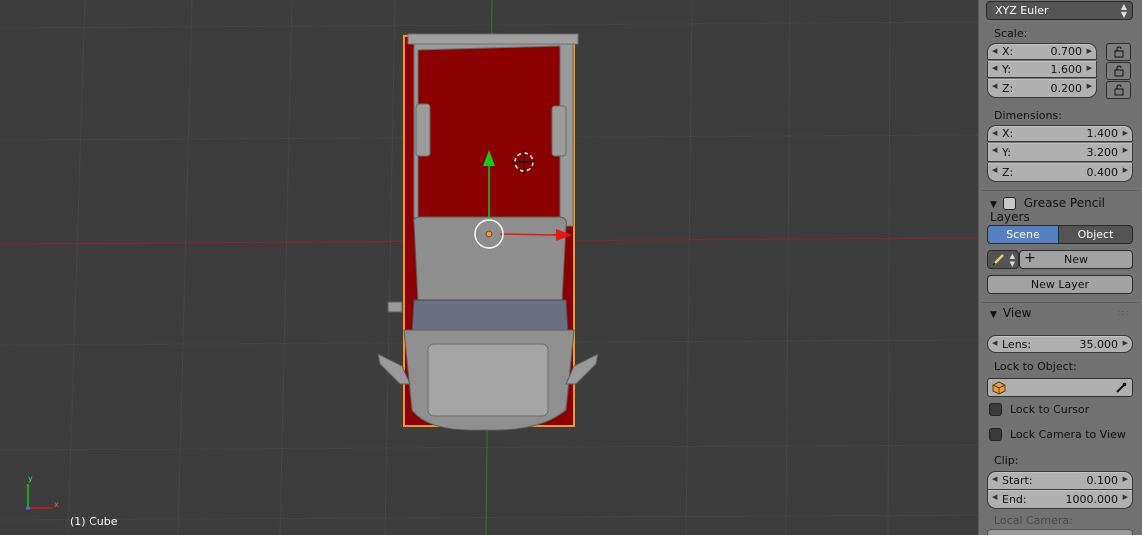 The image size is (1142, 535). Describe the element at coordinates (1042, 88) in the screenshot. I see `scale-z-field: ◀ Z: 0.200 ▶` at that location.